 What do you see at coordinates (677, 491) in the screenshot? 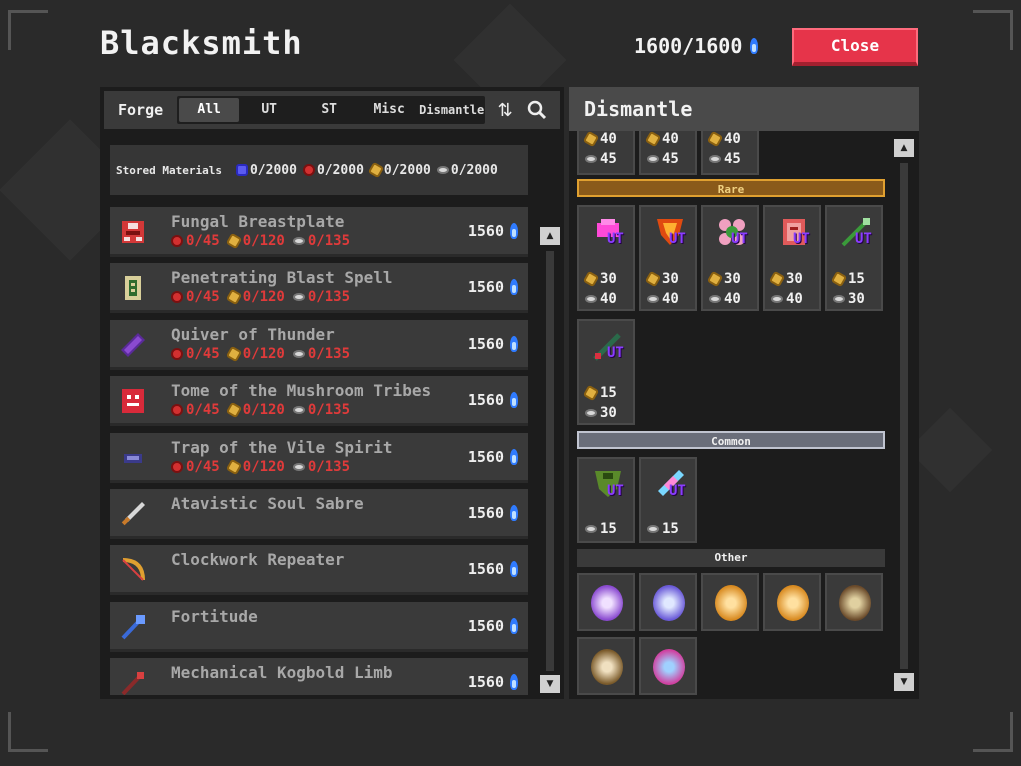
I see `ut-badge: UT` at bounding box center [677, 491].